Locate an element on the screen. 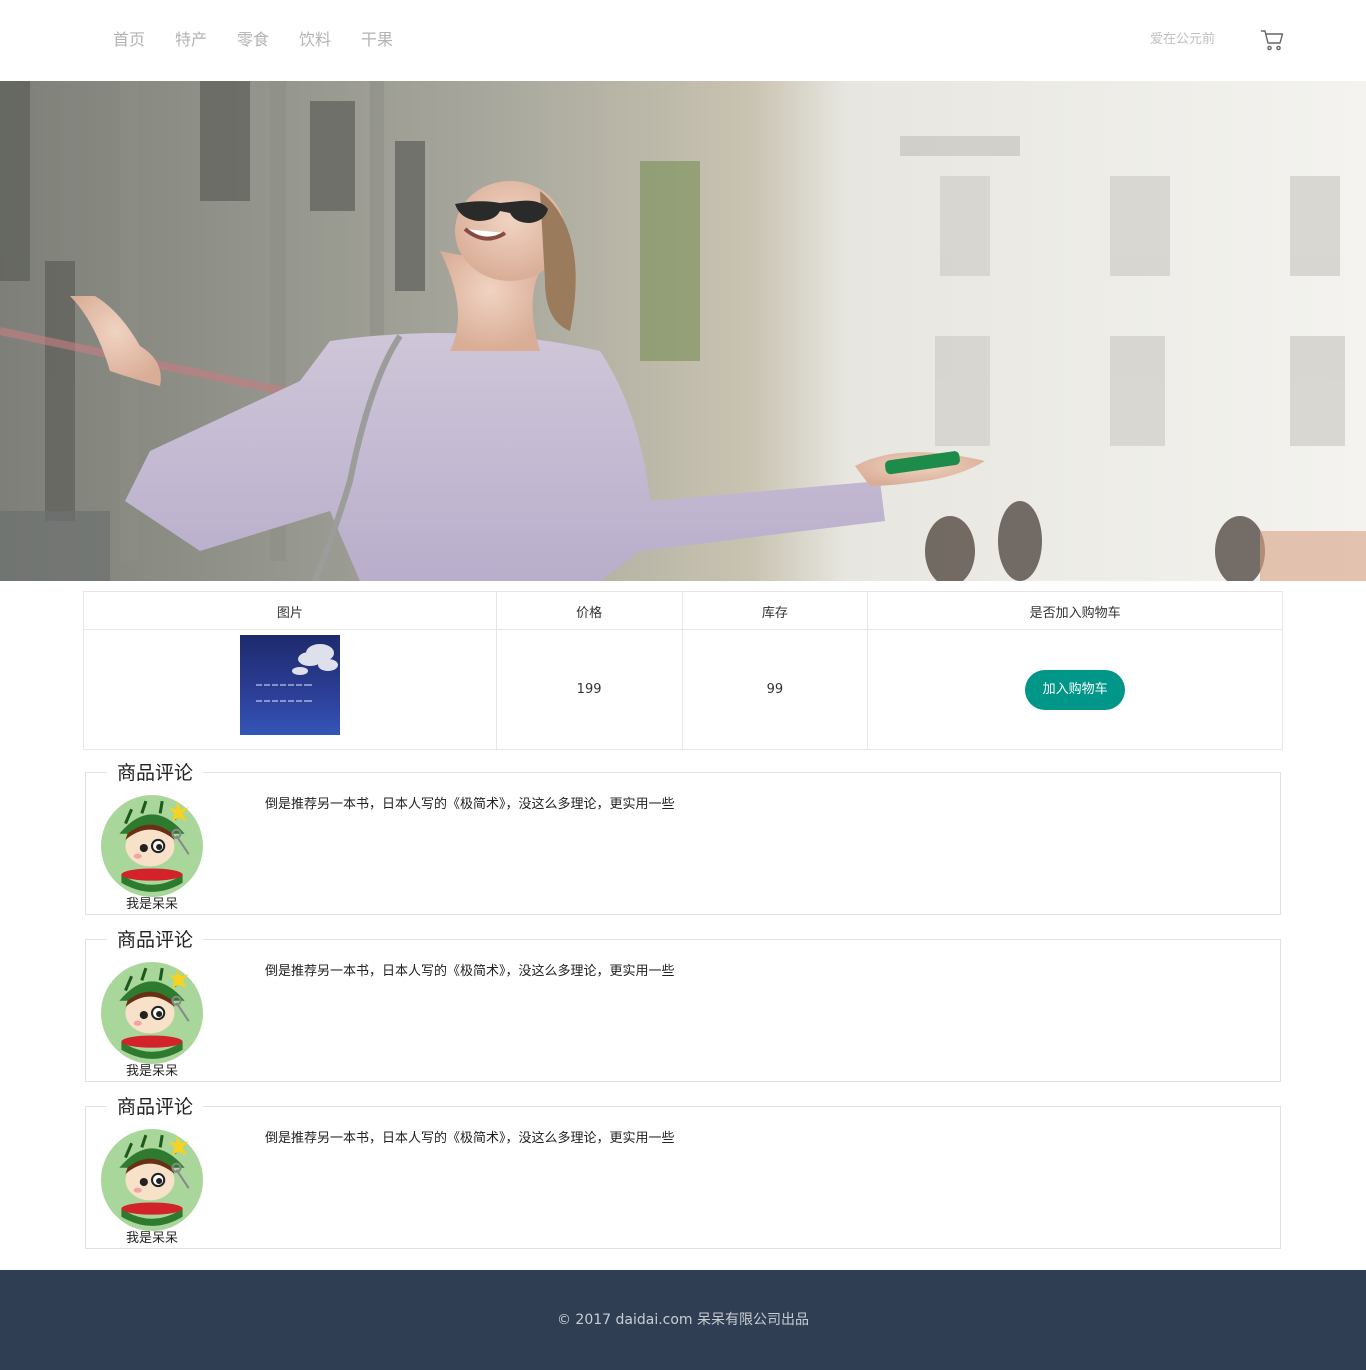 This screenshot has height=1370, width=1366. copyright-text: © 2017 daidai.com 呆呆有限公司出品 is located at coordinates (683, 1320).